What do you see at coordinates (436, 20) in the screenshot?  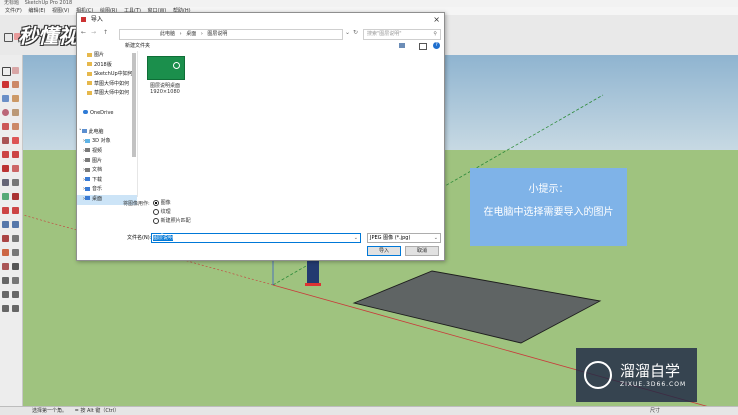 I see `close-icon: ×` at bounding box center [436, 20].